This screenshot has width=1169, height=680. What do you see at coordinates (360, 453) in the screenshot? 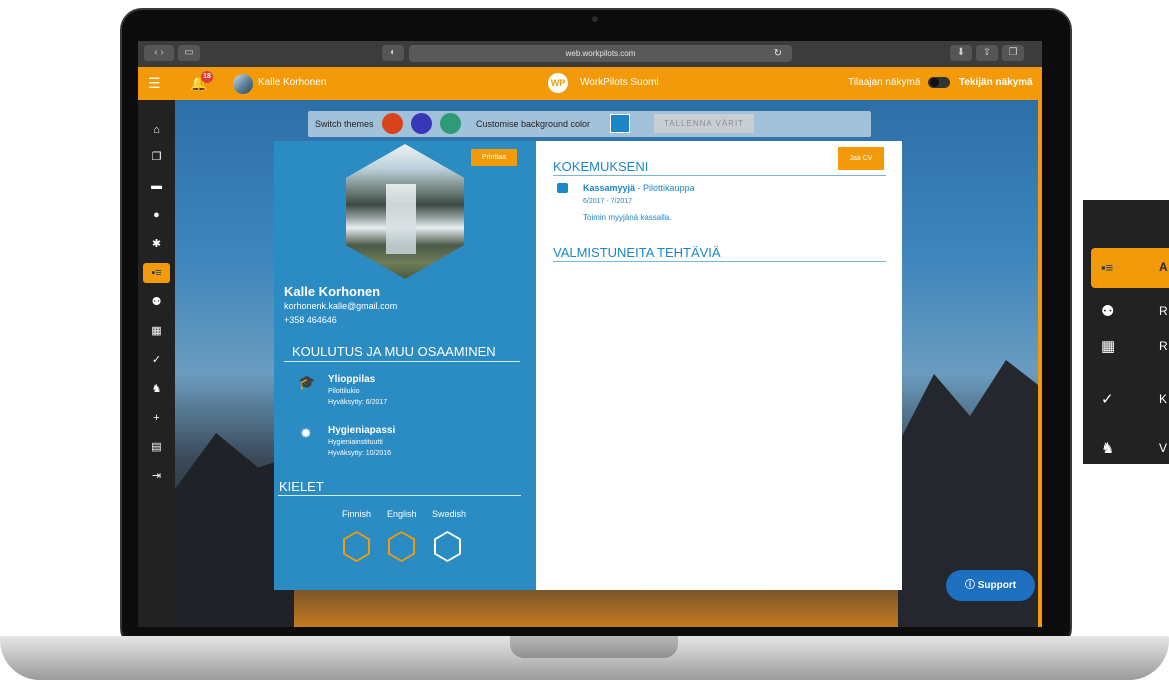
I see `education-approved: Hyväksytty: 10/2016` at bounding box center [360, 453].